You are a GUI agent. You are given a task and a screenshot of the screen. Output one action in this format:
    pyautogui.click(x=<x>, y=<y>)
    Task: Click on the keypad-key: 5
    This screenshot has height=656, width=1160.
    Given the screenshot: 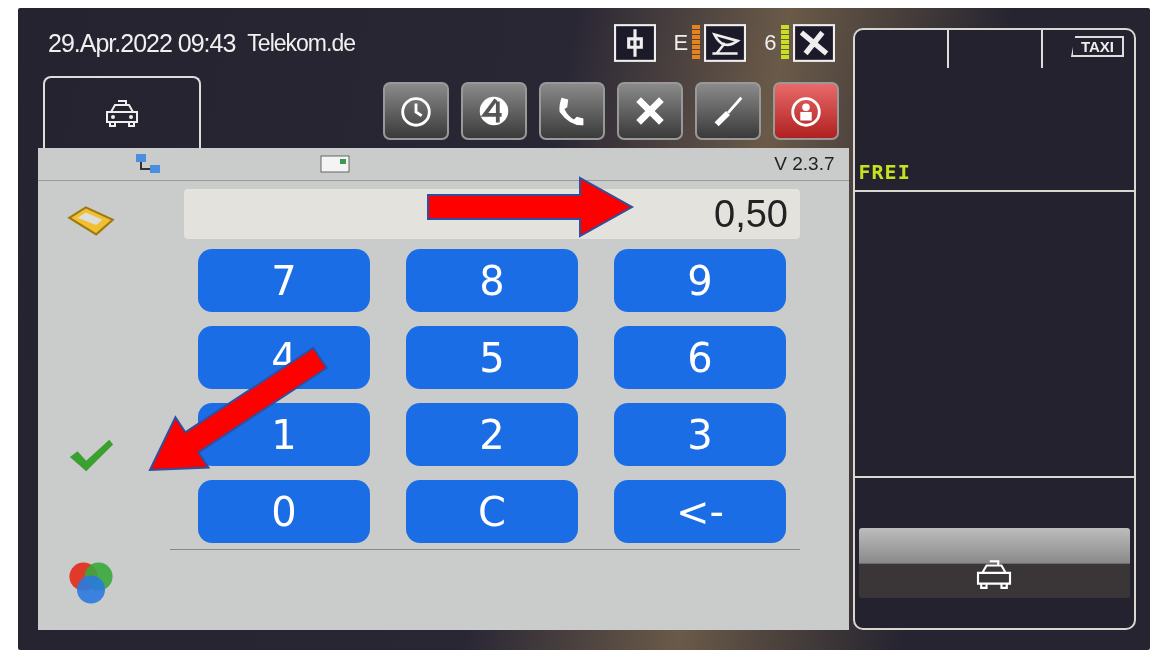 What is the action you would take?
    pyautogui.click(x=492, y=357)
    